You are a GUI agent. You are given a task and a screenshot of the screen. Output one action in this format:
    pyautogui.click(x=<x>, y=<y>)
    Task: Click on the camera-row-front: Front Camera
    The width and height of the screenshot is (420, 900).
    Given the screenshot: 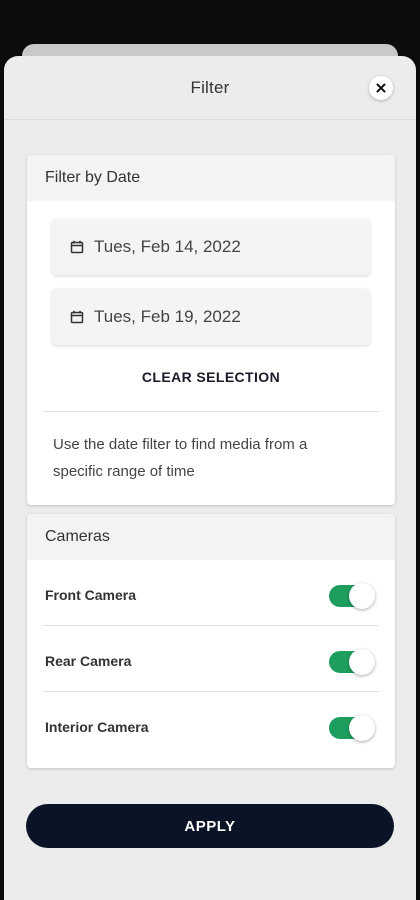 What is the action you would take?
    pyautogui.click(x=211, y=593)
    